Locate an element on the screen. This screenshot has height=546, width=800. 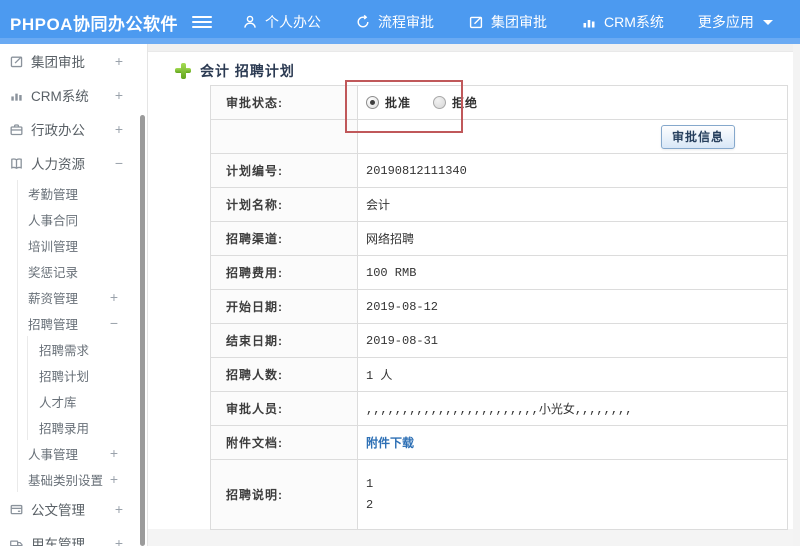
field-row: 附件文档: 附件下载 is located at coordinates (499, 443).